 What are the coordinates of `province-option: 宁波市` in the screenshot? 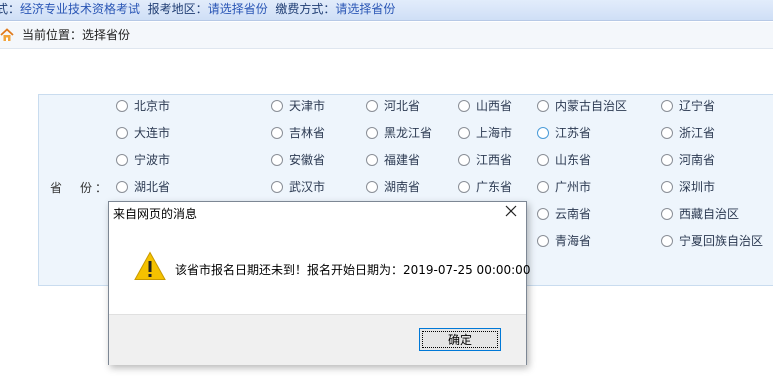 It's located at (143, 160).